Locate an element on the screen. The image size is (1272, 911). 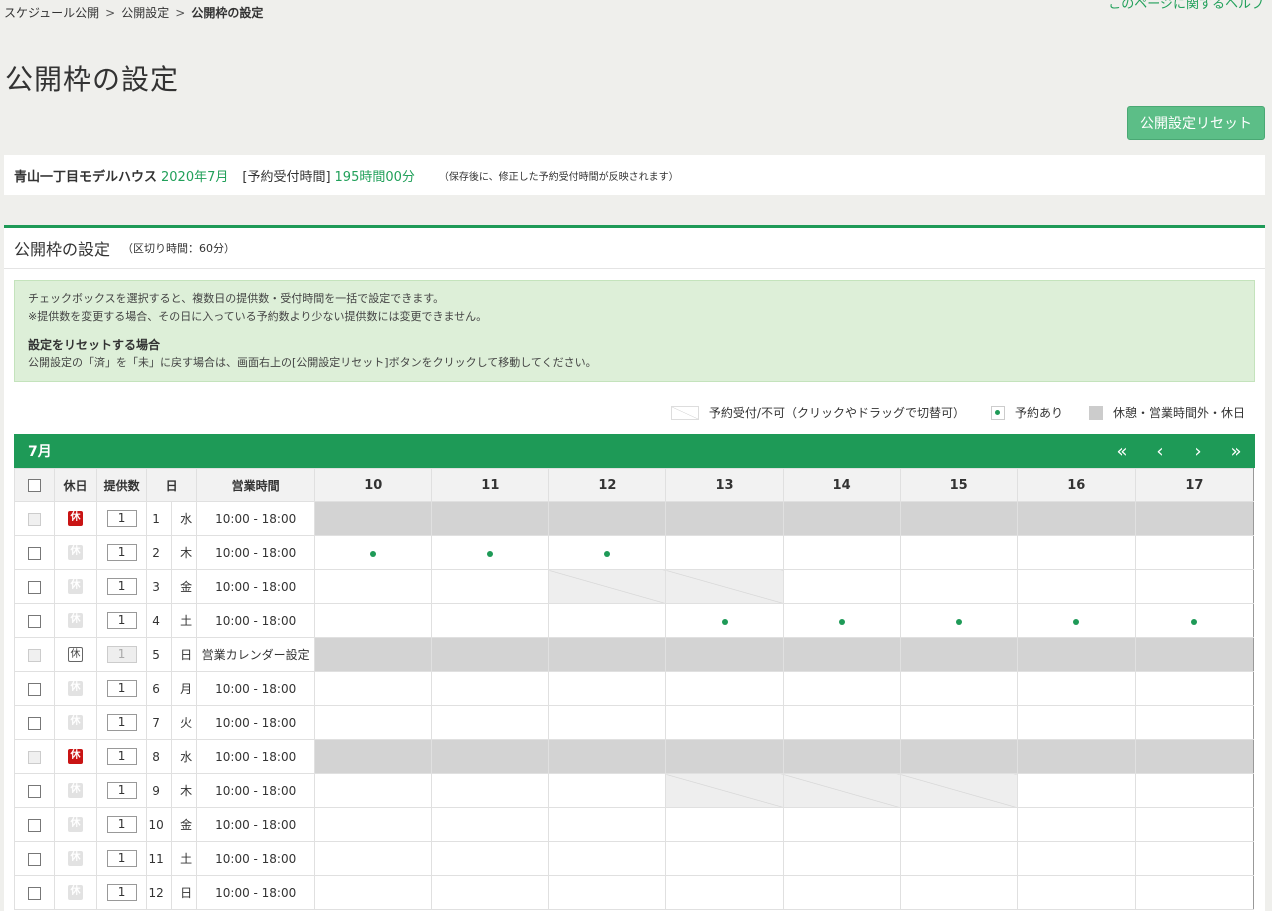
business-hours: 営業カレンダー設定 is located at coordinates (256, 654).